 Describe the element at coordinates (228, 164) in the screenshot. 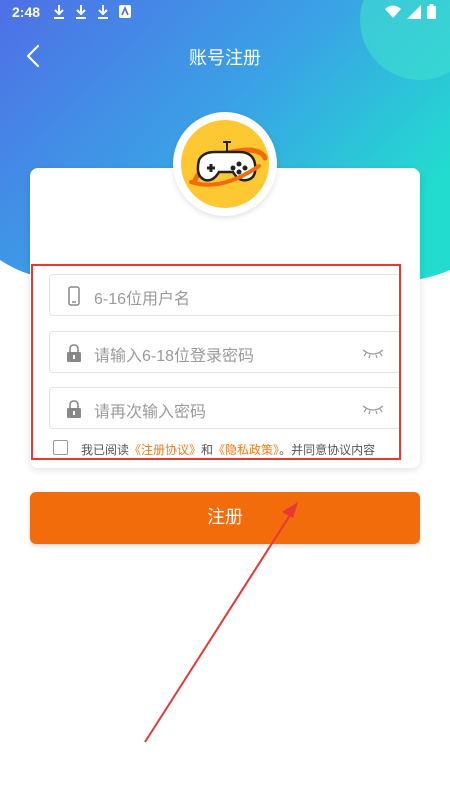

I see `gamepad-icon` at that location.